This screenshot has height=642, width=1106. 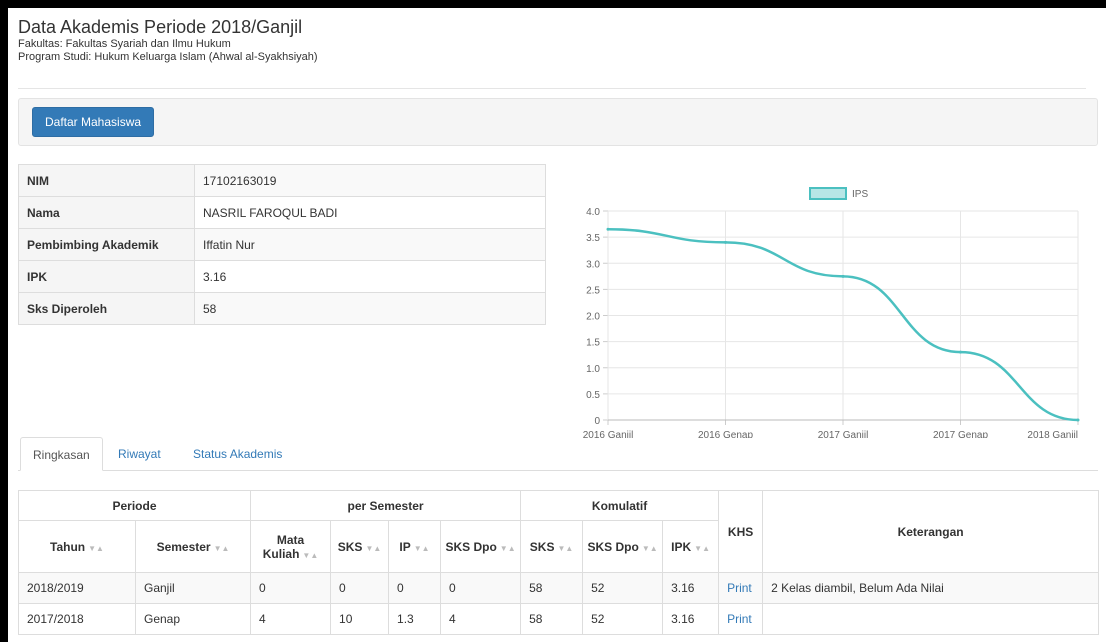 What do you see at coordinates (386, 505) in the screenshot?
I see `group-per-semester: per Semester` at bounding box center [386, 505].